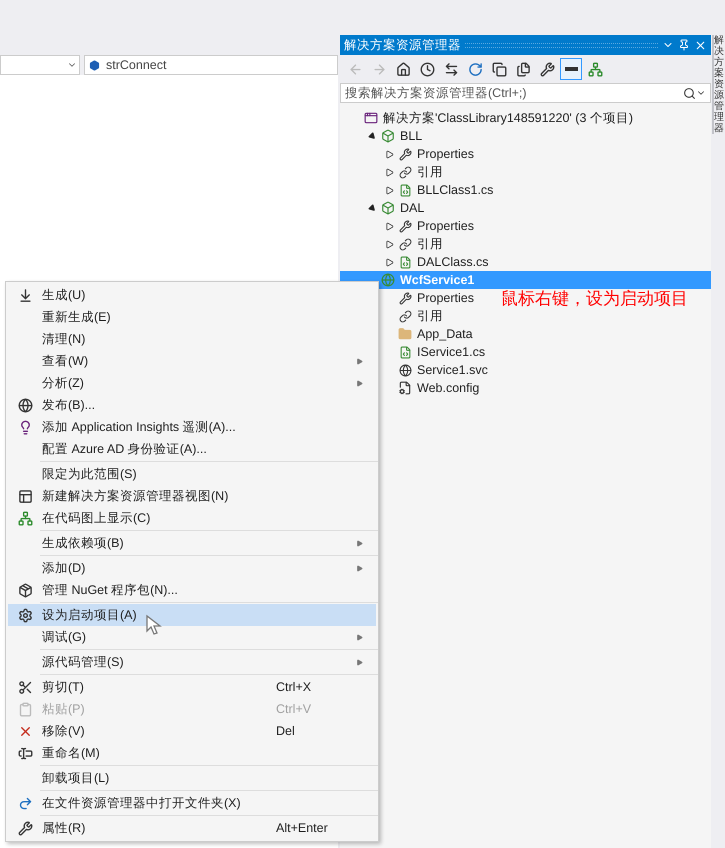 The image size is (725, 848). What do you see at coordinates (25, 295) in the screenshot?
I see `build-icon` at bounding box center [25, 295].